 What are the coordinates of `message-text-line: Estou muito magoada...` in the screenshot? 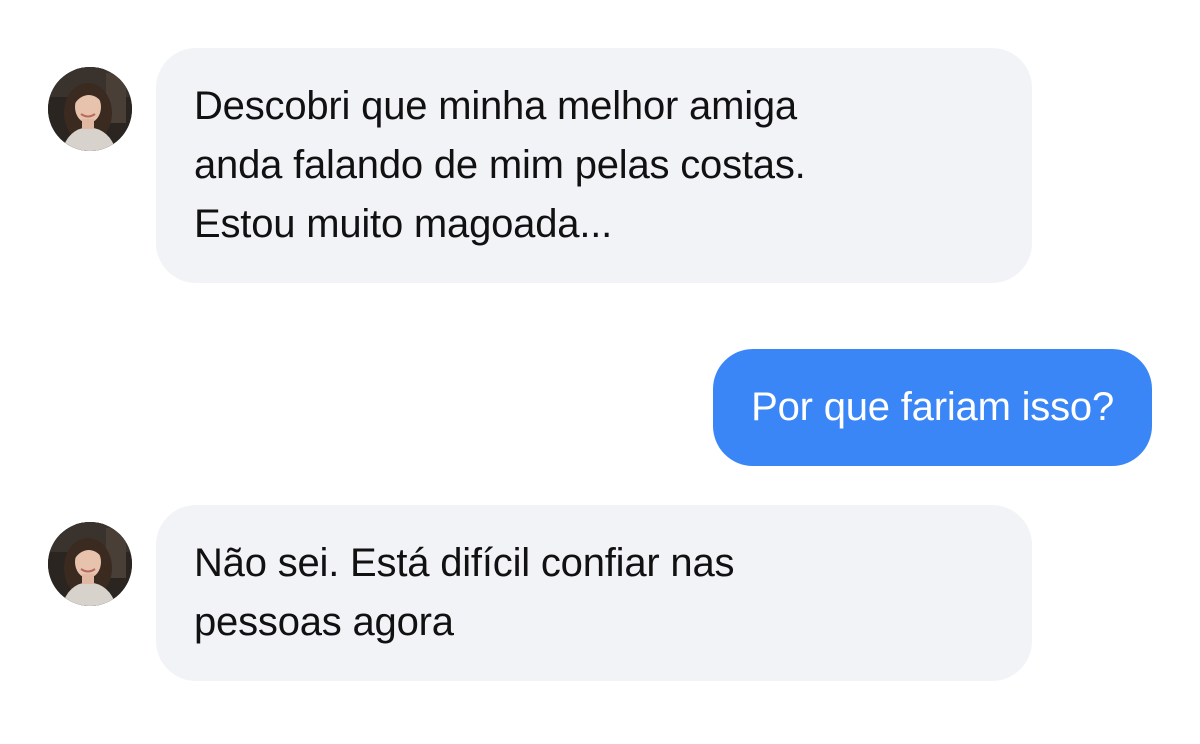 It's located at (403, 224).